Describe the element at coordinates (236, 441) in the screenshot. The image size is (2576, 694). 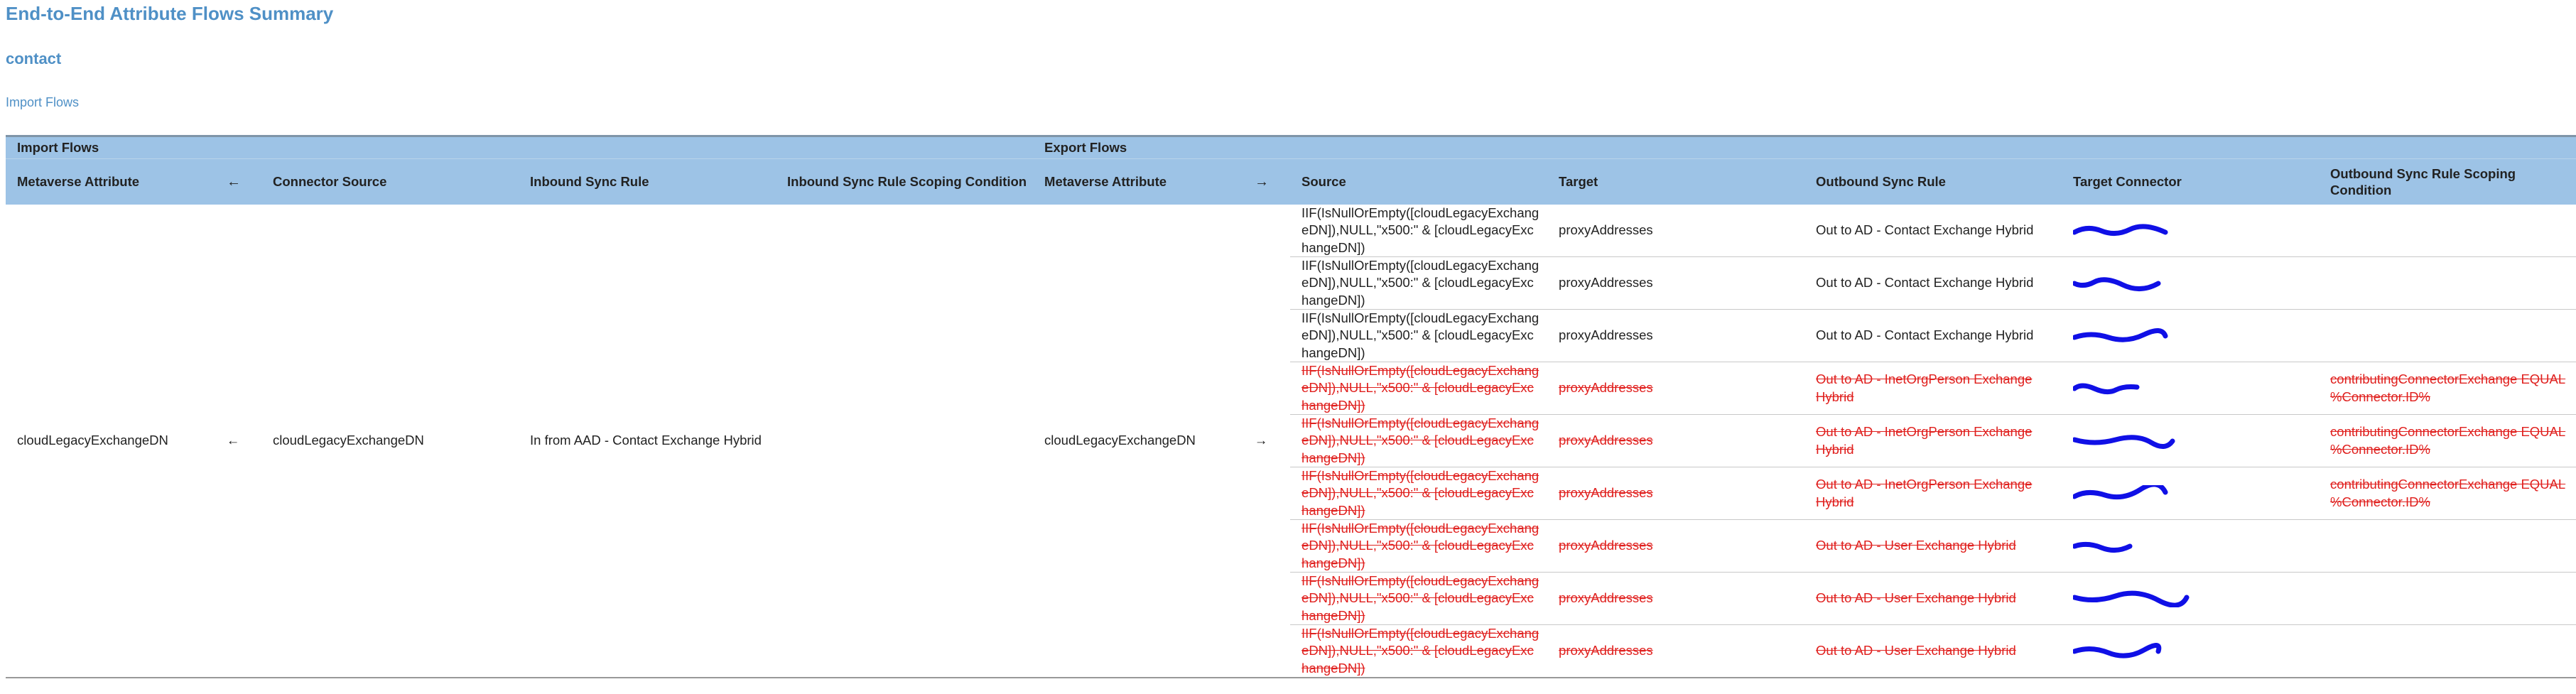
I see `import-arrow-cell: ←` at that location.